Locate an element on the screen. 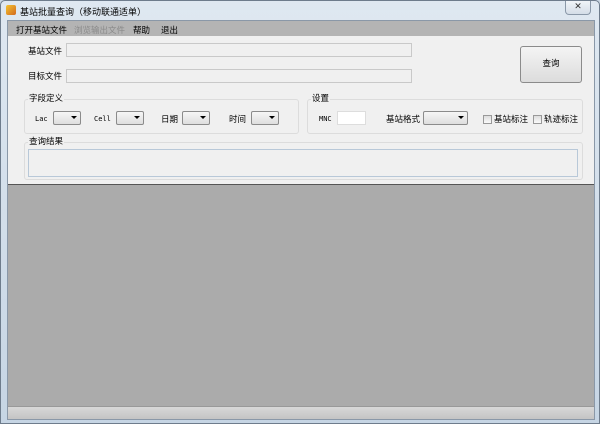 The height and width of the screenshot is (424, 600). cell-label: Cell is located at coordinates (102, 119).